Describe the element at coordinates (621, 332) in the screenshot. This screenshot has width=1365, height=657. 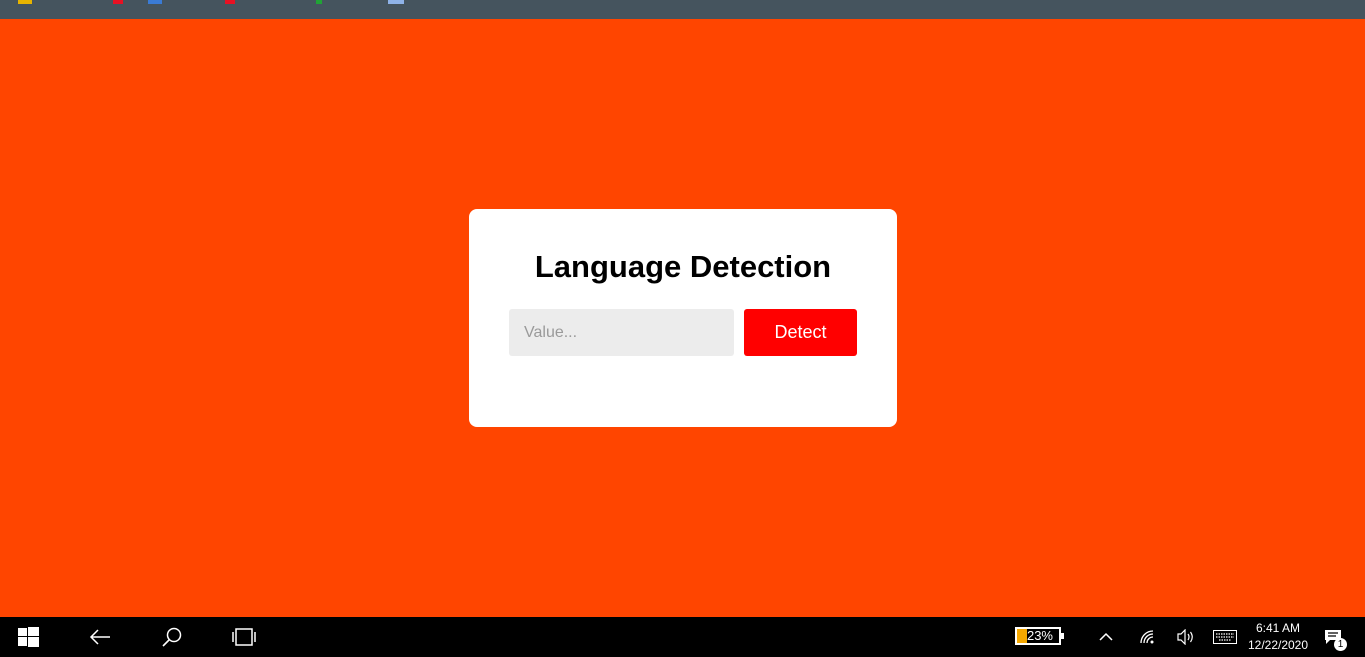
I see `value-input` at that location.